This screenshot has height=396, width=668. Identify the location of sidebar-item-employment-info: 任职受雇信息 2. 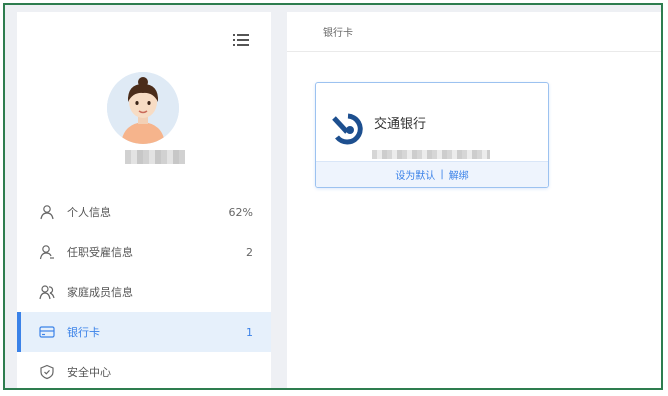
(144, 252).